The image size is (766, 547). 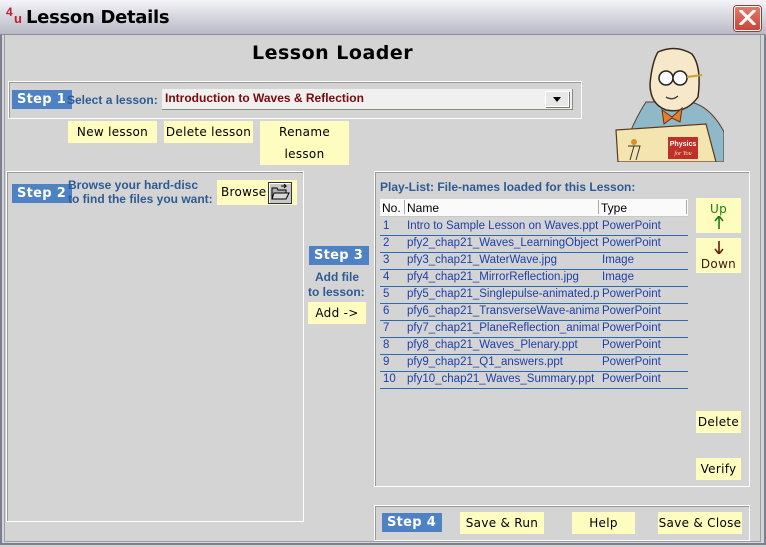 What do you see at coordinates (333, 53) in the screenshot?
I see `page-title: Lesson Loader` at bounding box center [333, 53].